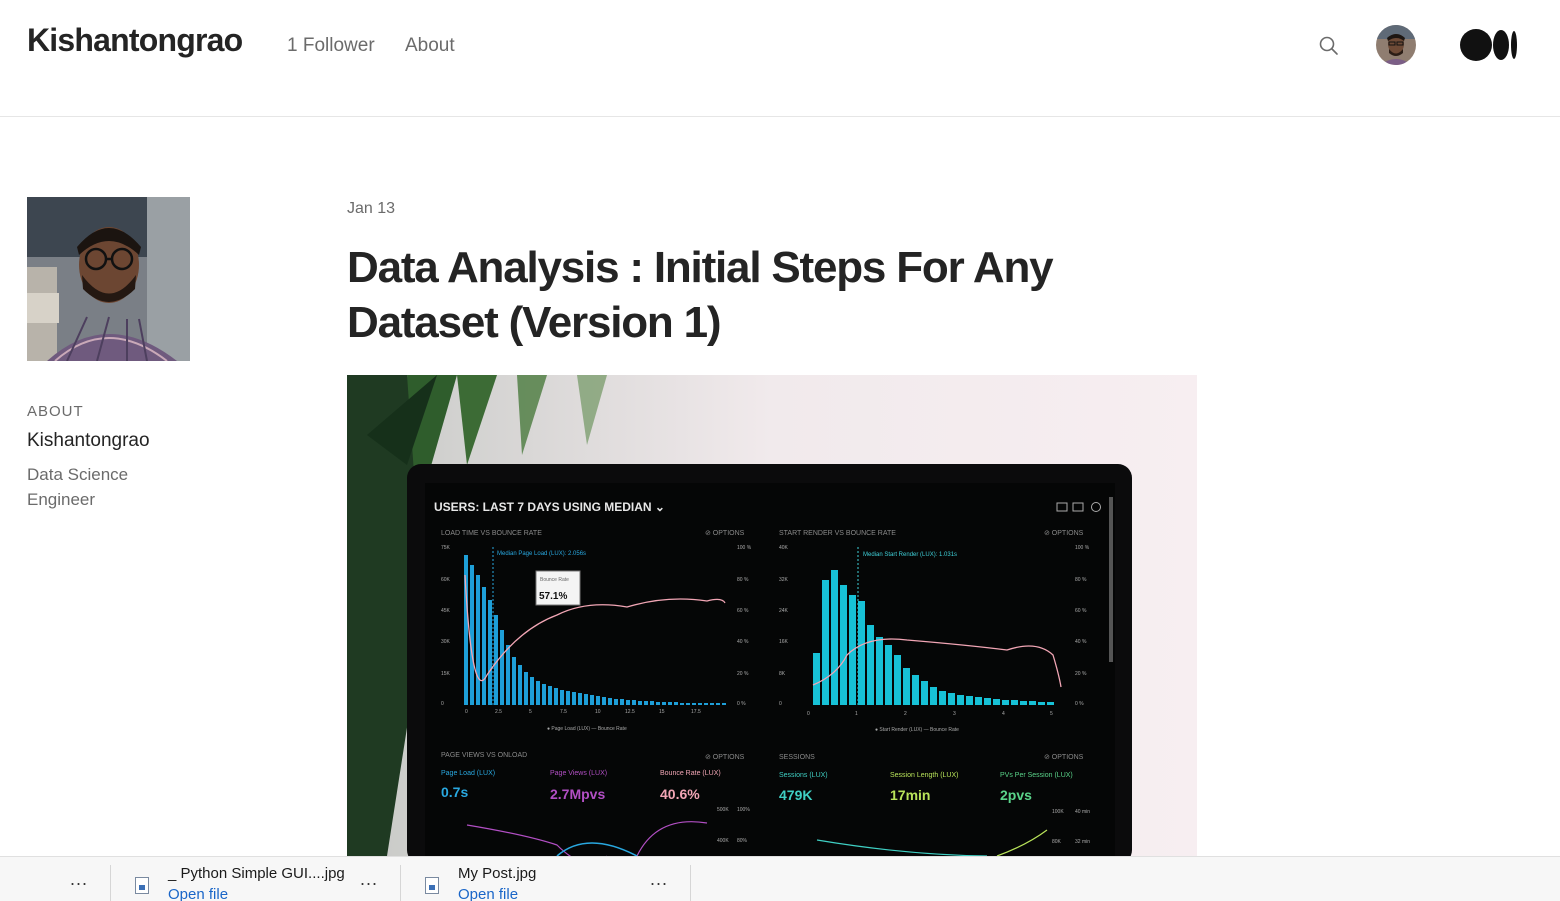 The width and height of the screenshot is (1560, 901). What do you see at coordinates (905, 714) in the screenshot?
I see `svg-text: 2` at bounding box center [905, 714].